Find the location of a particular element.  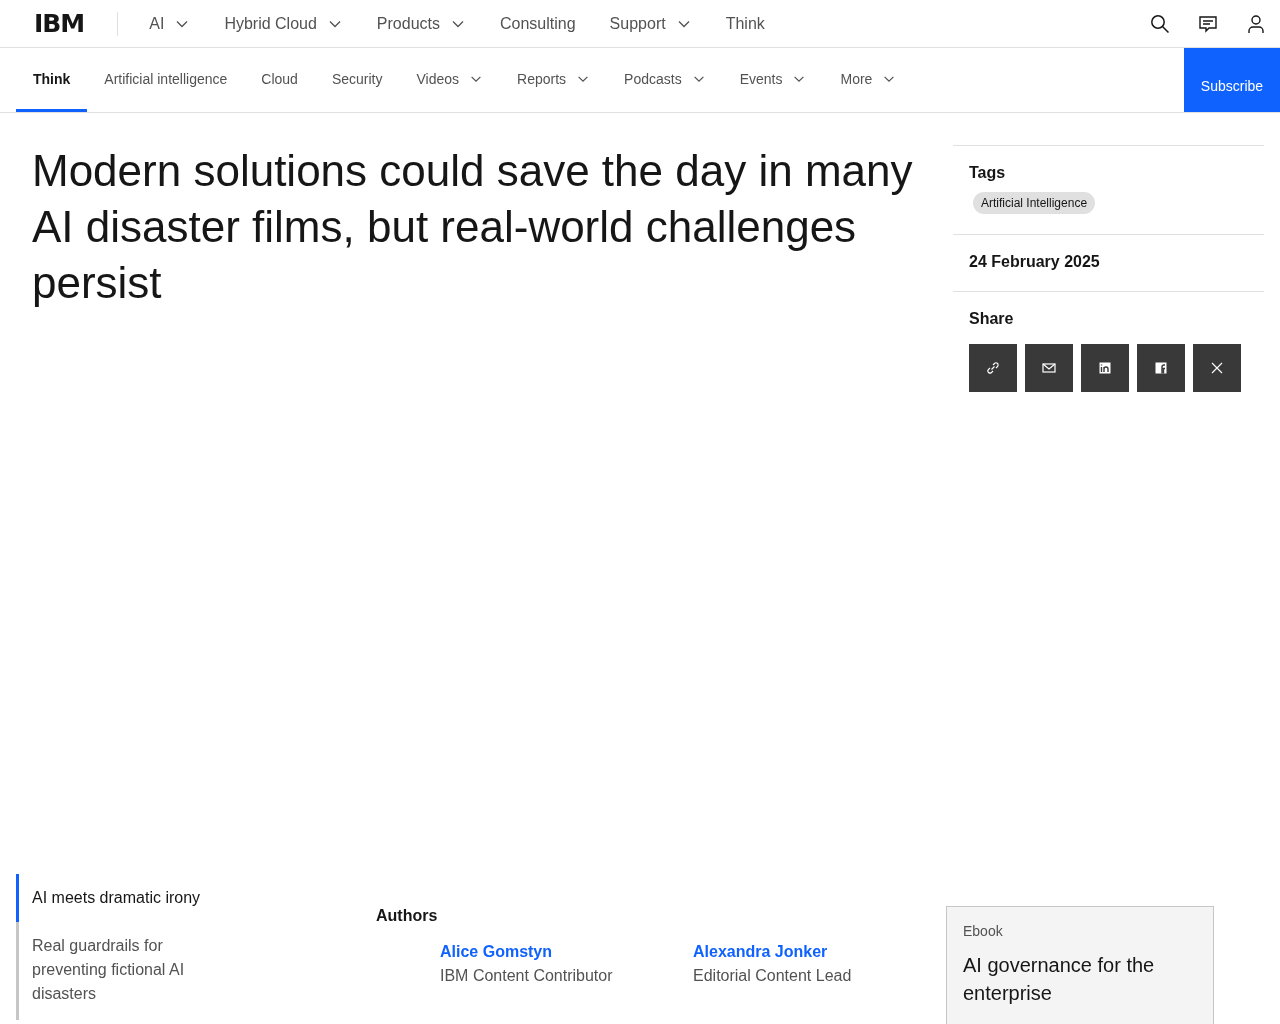

x-icon is located at coordinates (1217, 368).